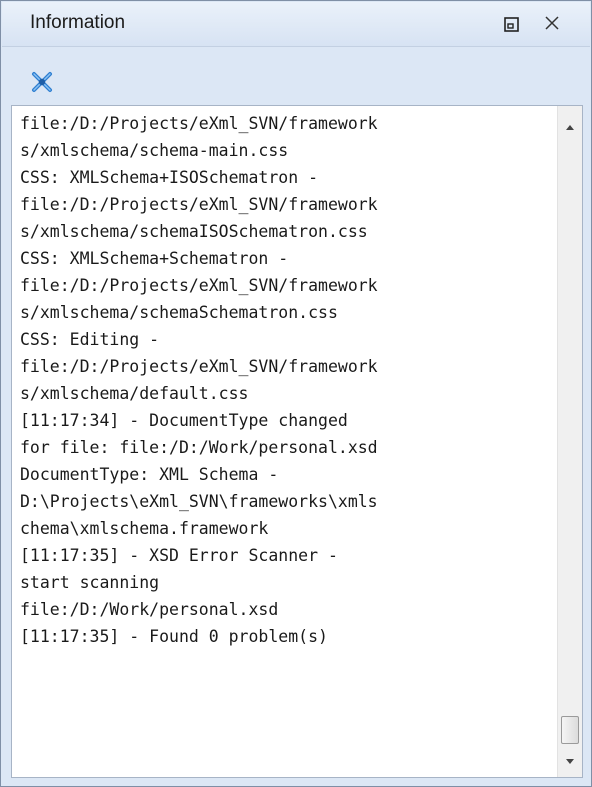  What do you see at coordinates (296, 72) in the screenshot?
I see `panel-toolbar` at bounding box center [296, 72].